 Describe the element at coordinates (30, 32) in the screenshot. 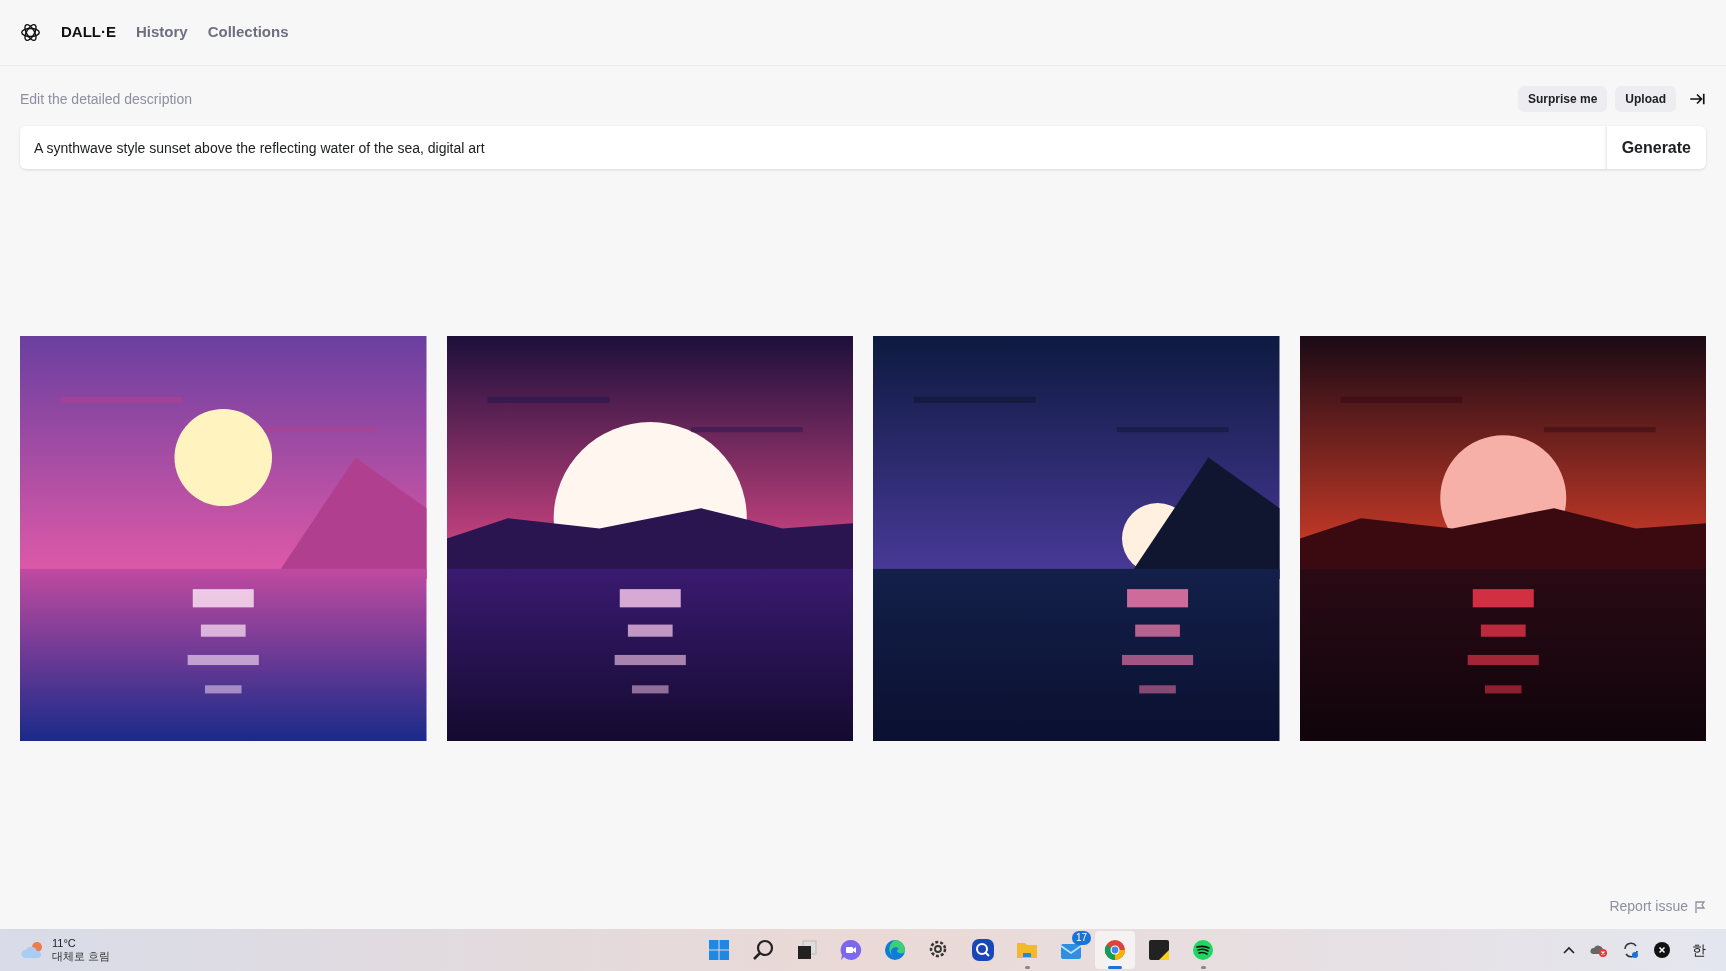

I see `logo-icon` at that location.